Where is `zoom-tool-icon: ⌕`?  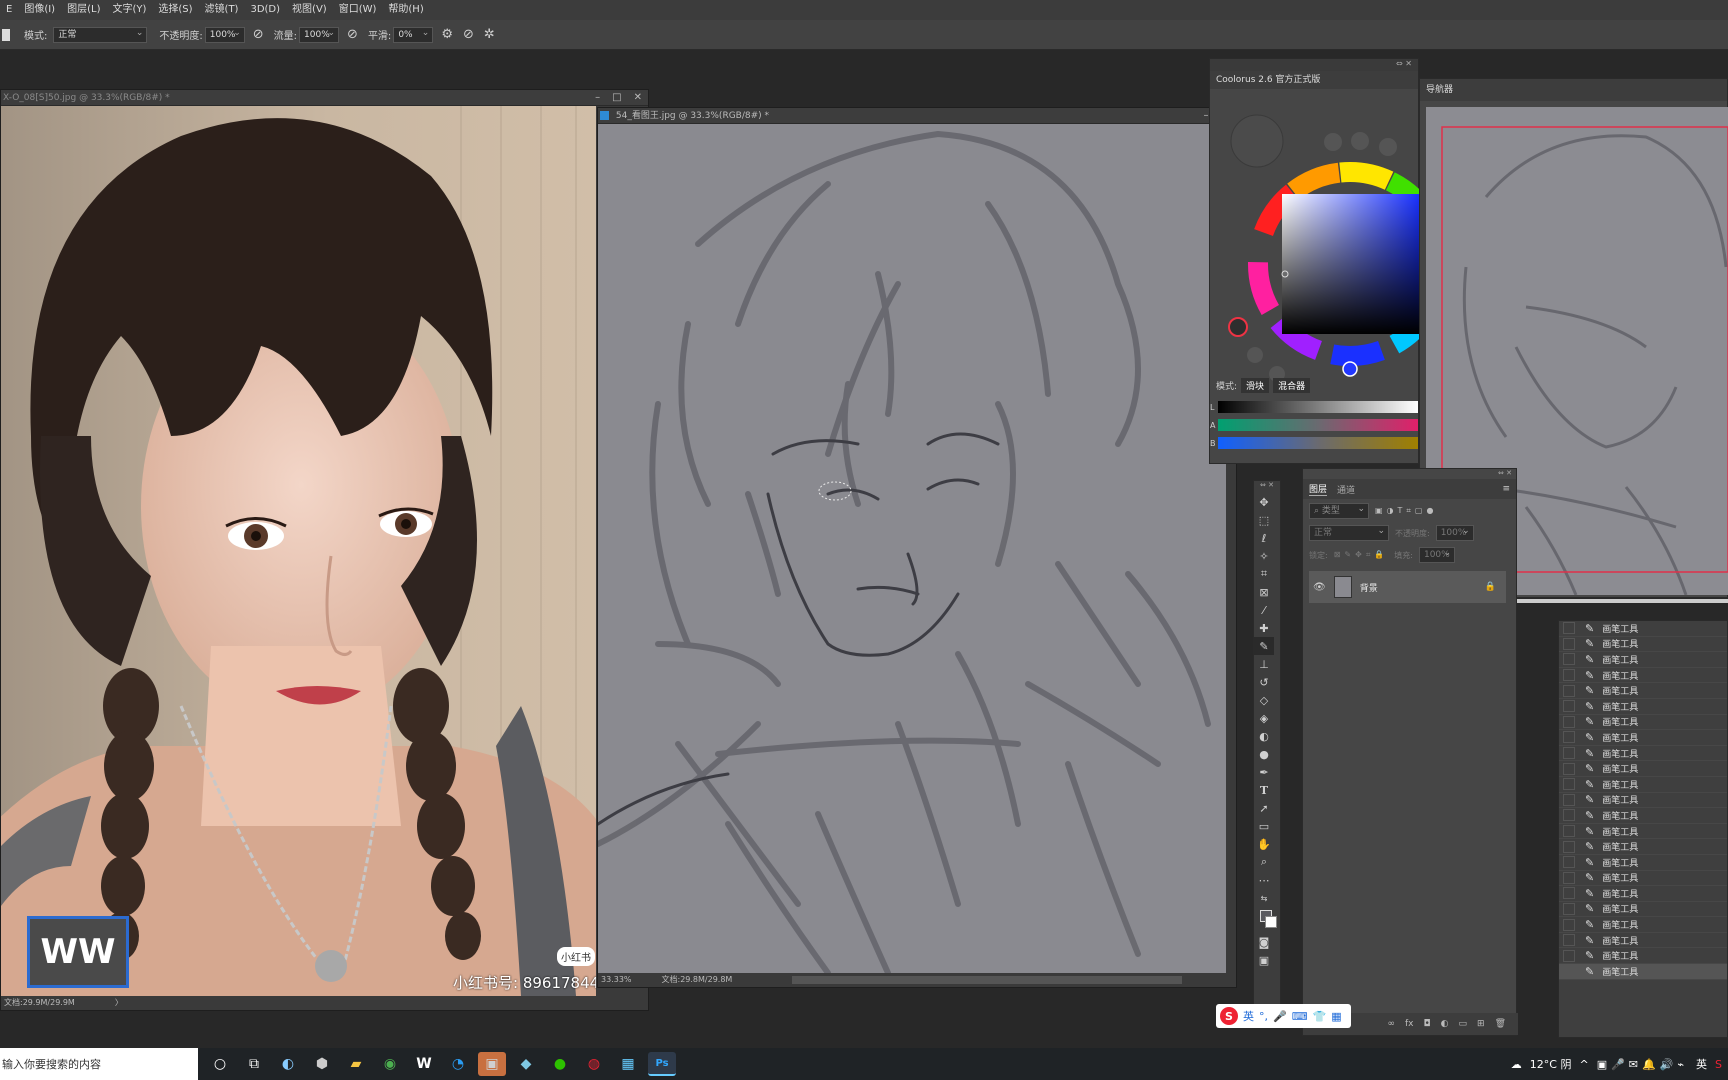 zoom-tool-icon: ⌕ is located at coordinates (1264, 862).